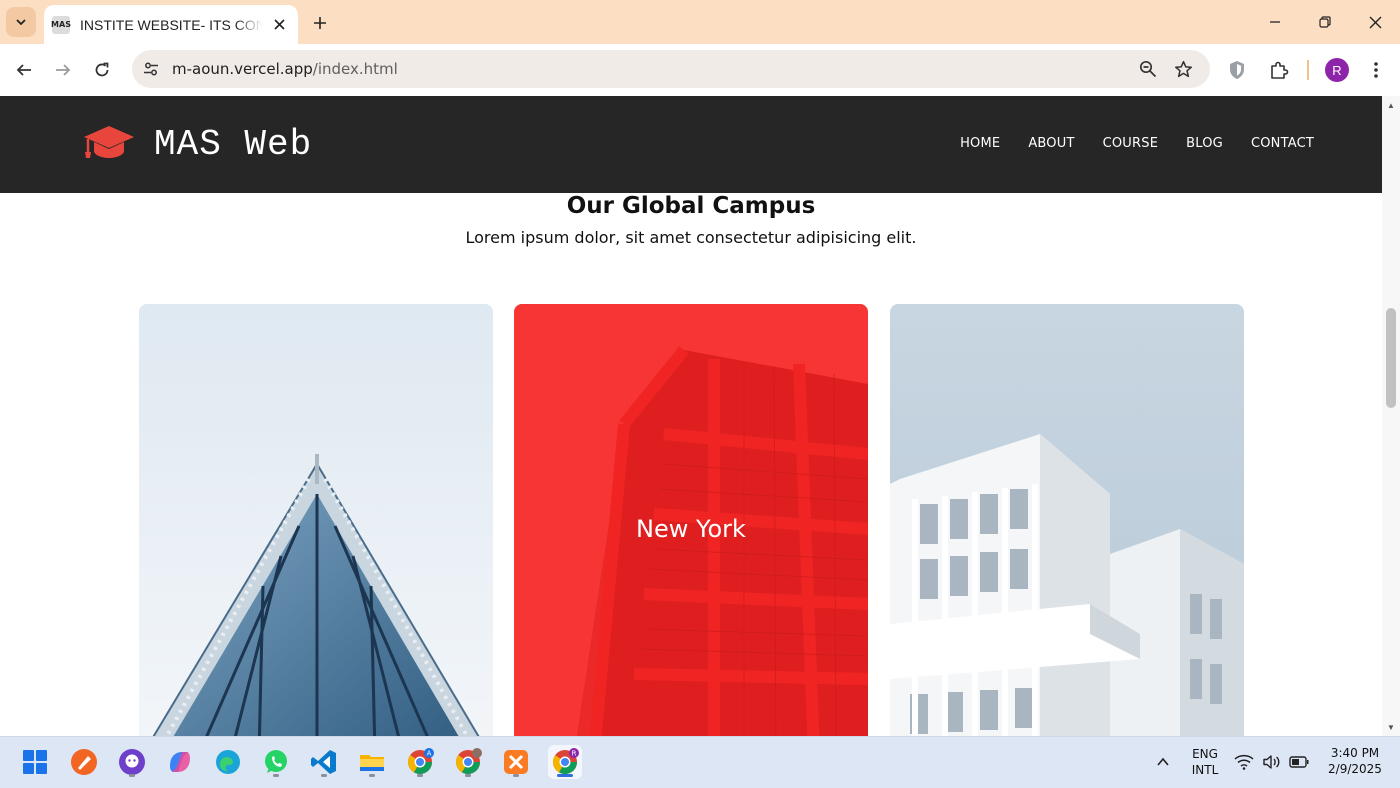  I want to click on site-logo-text: MAS Web, so click(233, 144).